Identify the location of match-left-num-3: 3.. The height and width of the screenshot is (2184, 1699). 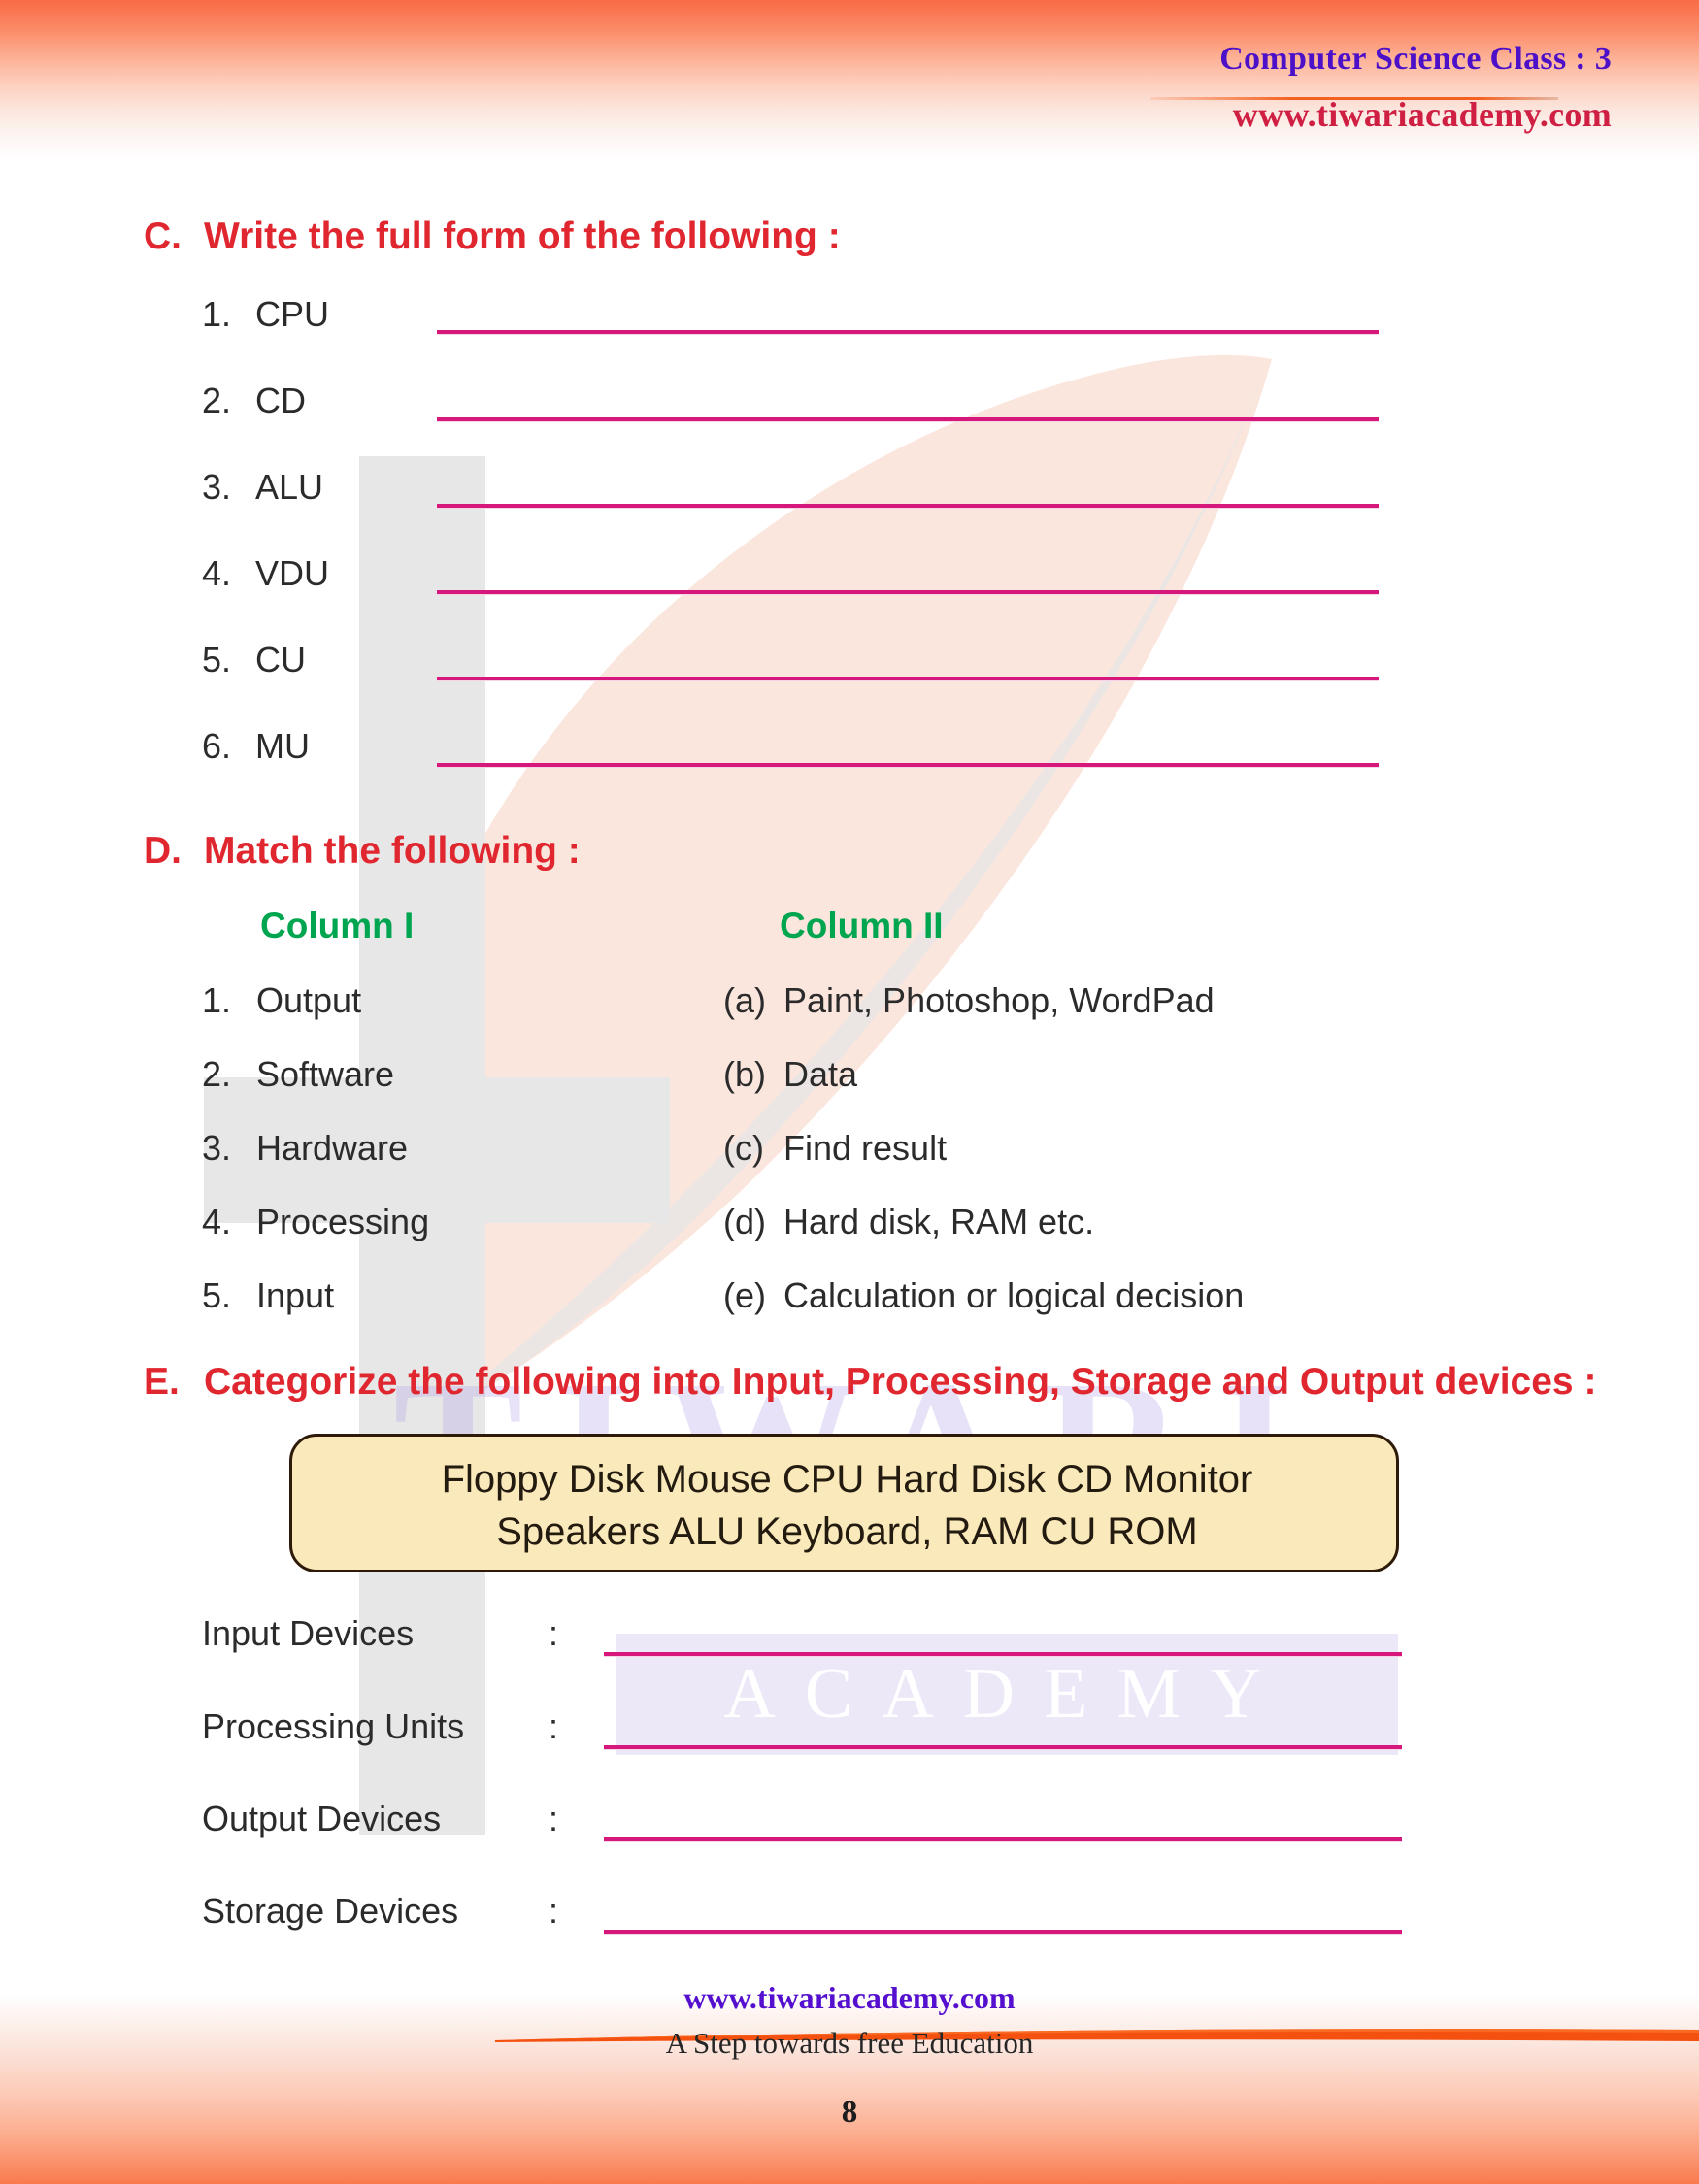
(217, 1148).